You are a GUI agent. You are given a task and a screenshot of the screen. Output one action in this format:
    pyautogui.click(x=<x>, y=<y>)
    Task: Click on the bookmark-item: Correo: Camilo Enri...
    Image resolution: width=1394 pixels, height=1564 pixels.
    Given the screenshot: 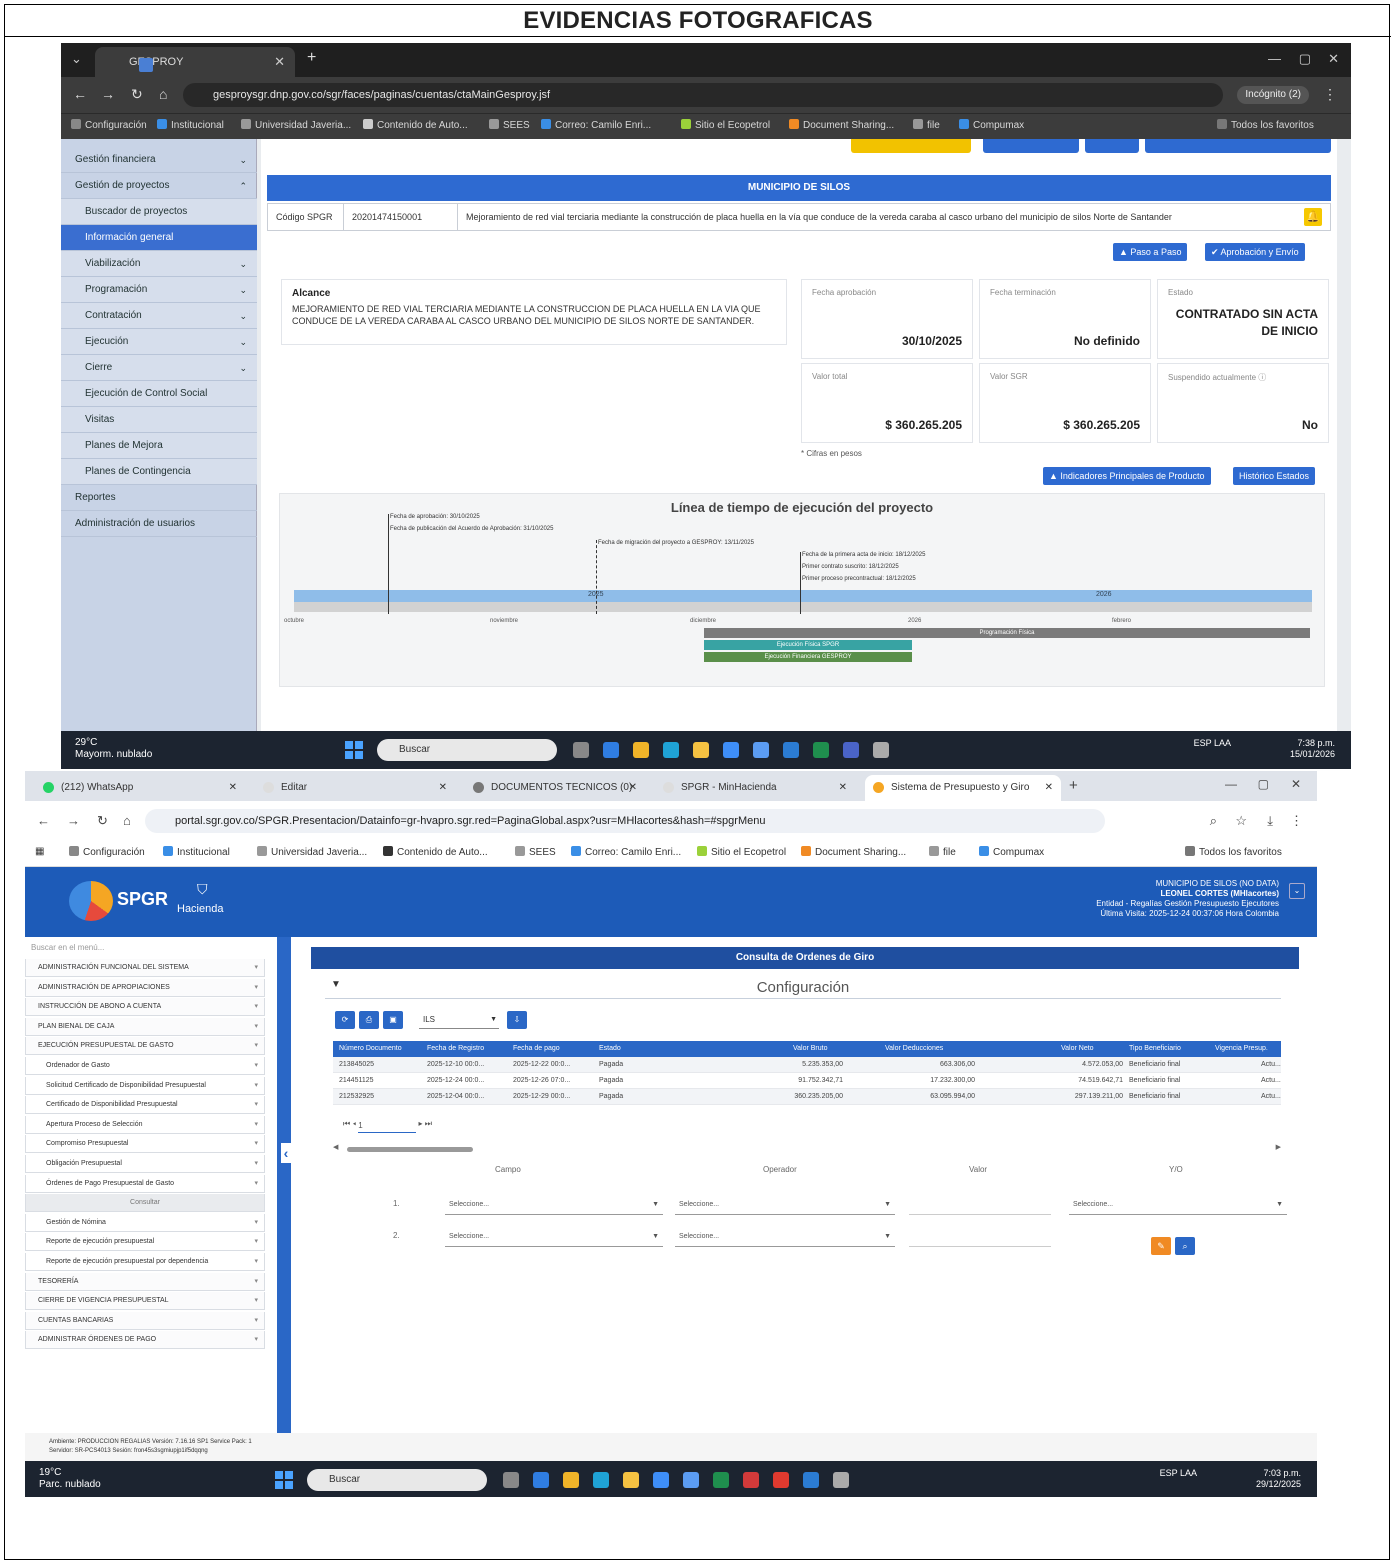 What is the action you would take?
    pyautogui.click(x=626, y=852)
    